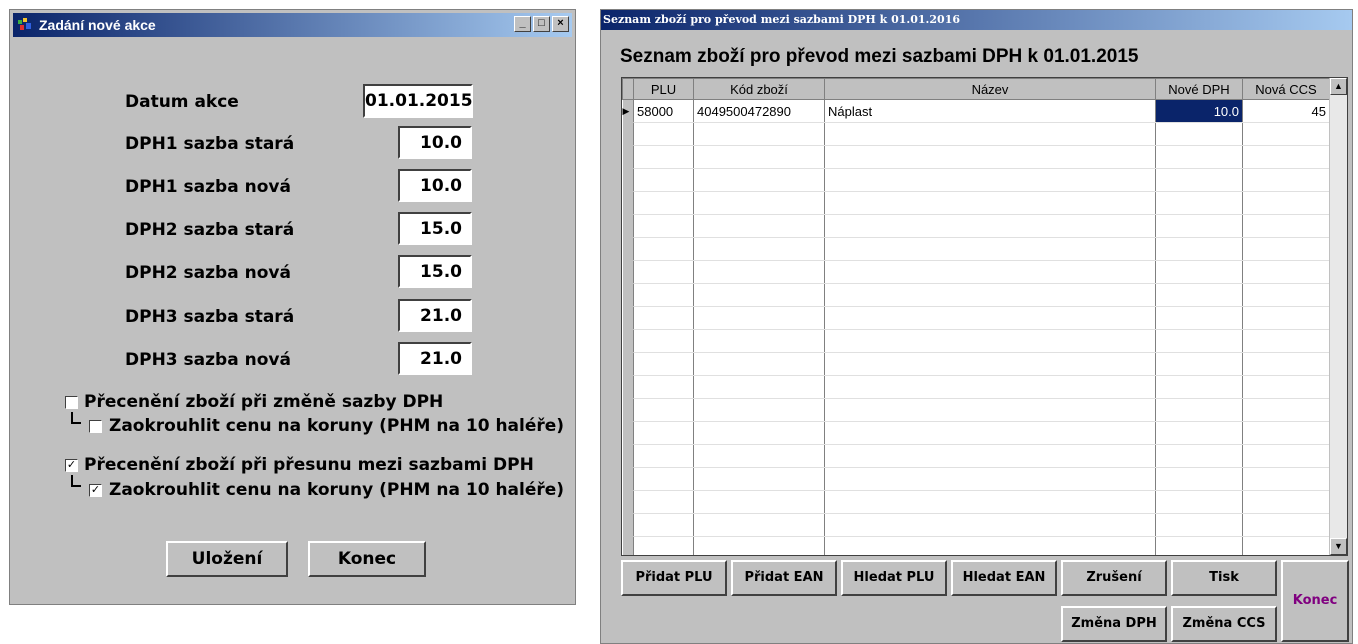 This screenshot has height=644, width=1358. What do you see at coordinates (522, 24) in the screenshot?
I see `minimize-icon: _` at bounding box center [522, 24].